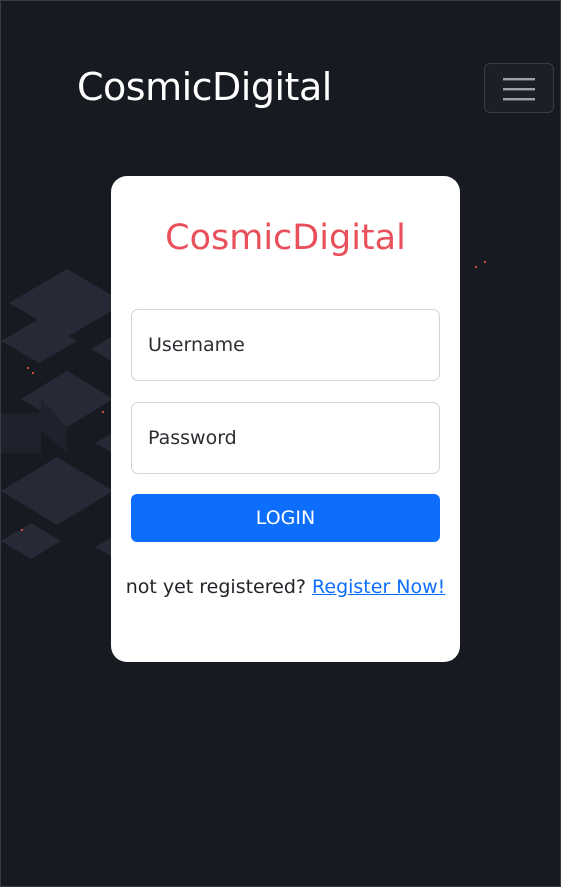  I want to click on register-prompt: not yet registered?, so click(215, 587).